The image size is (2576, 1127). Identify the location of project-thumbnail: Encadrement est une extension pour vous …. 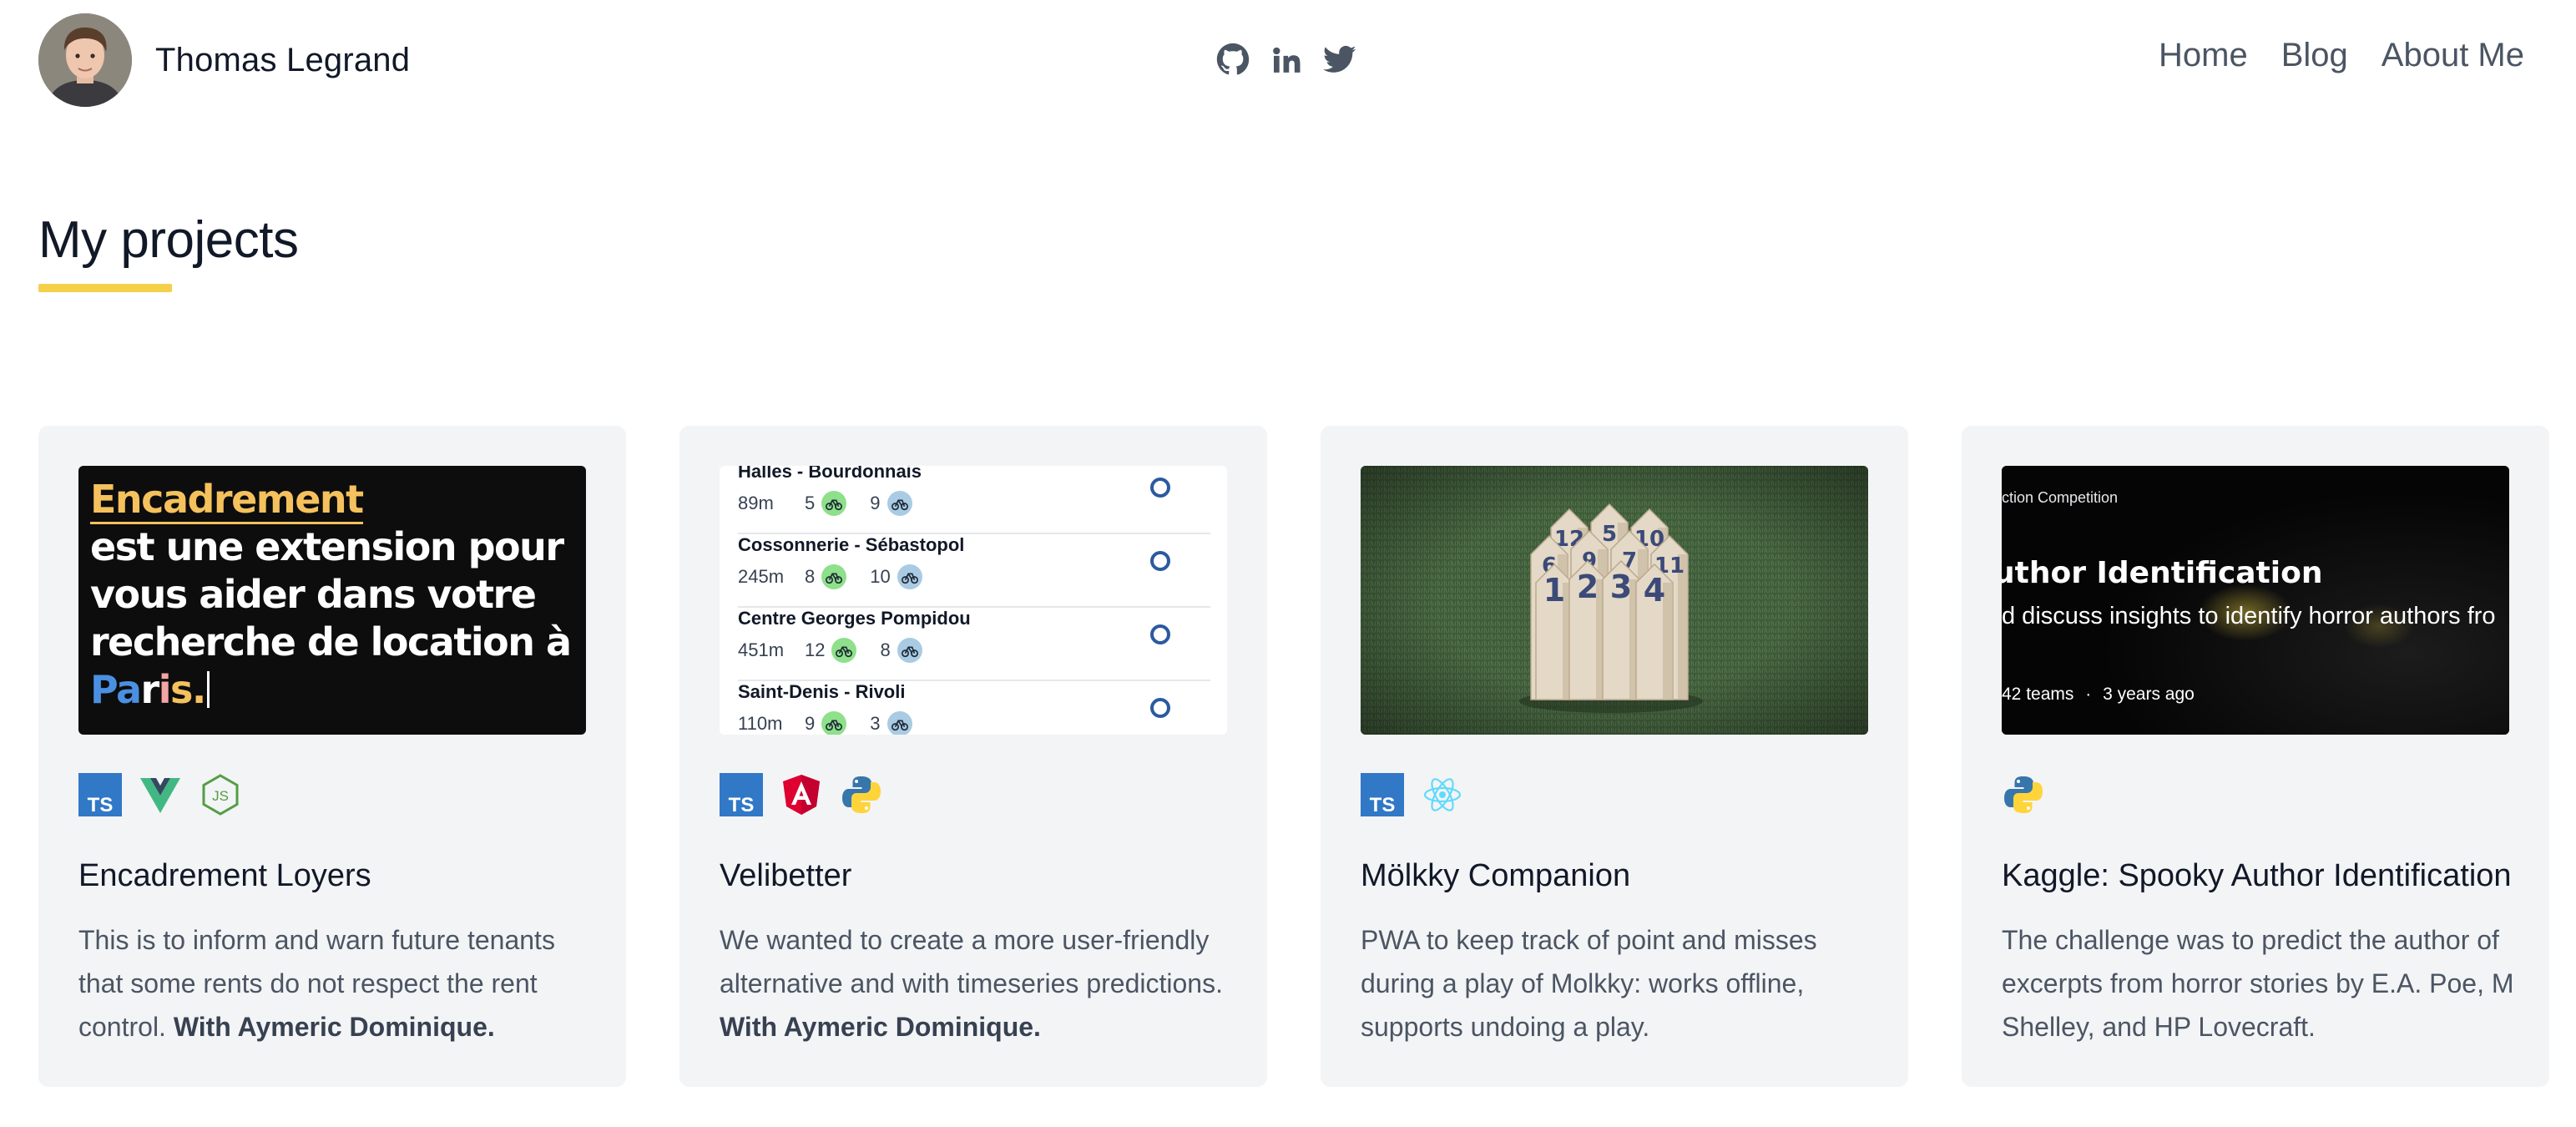
(332, 600).